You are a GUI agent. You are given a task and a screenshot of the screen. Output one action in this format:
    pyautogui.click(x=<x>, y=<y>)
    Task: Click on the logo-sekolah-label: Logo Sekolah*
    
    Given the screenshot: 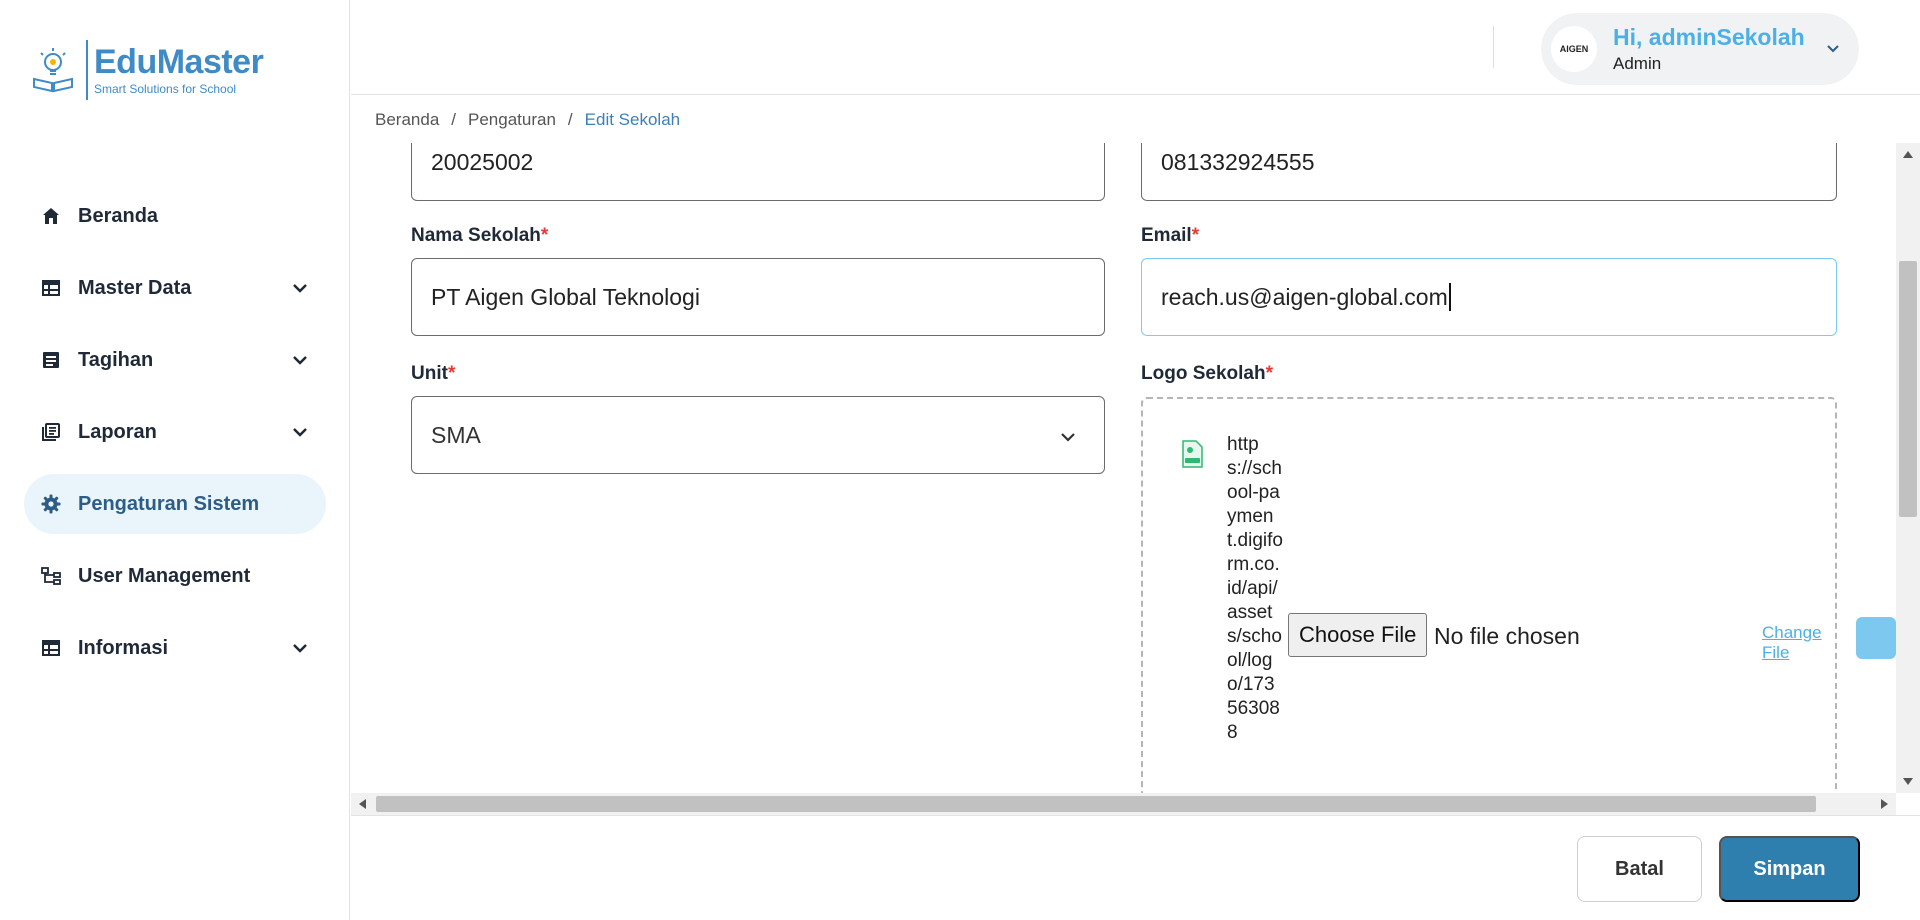 What is the action you would take?
    pyautogui.click(x=1207, y=373)
    